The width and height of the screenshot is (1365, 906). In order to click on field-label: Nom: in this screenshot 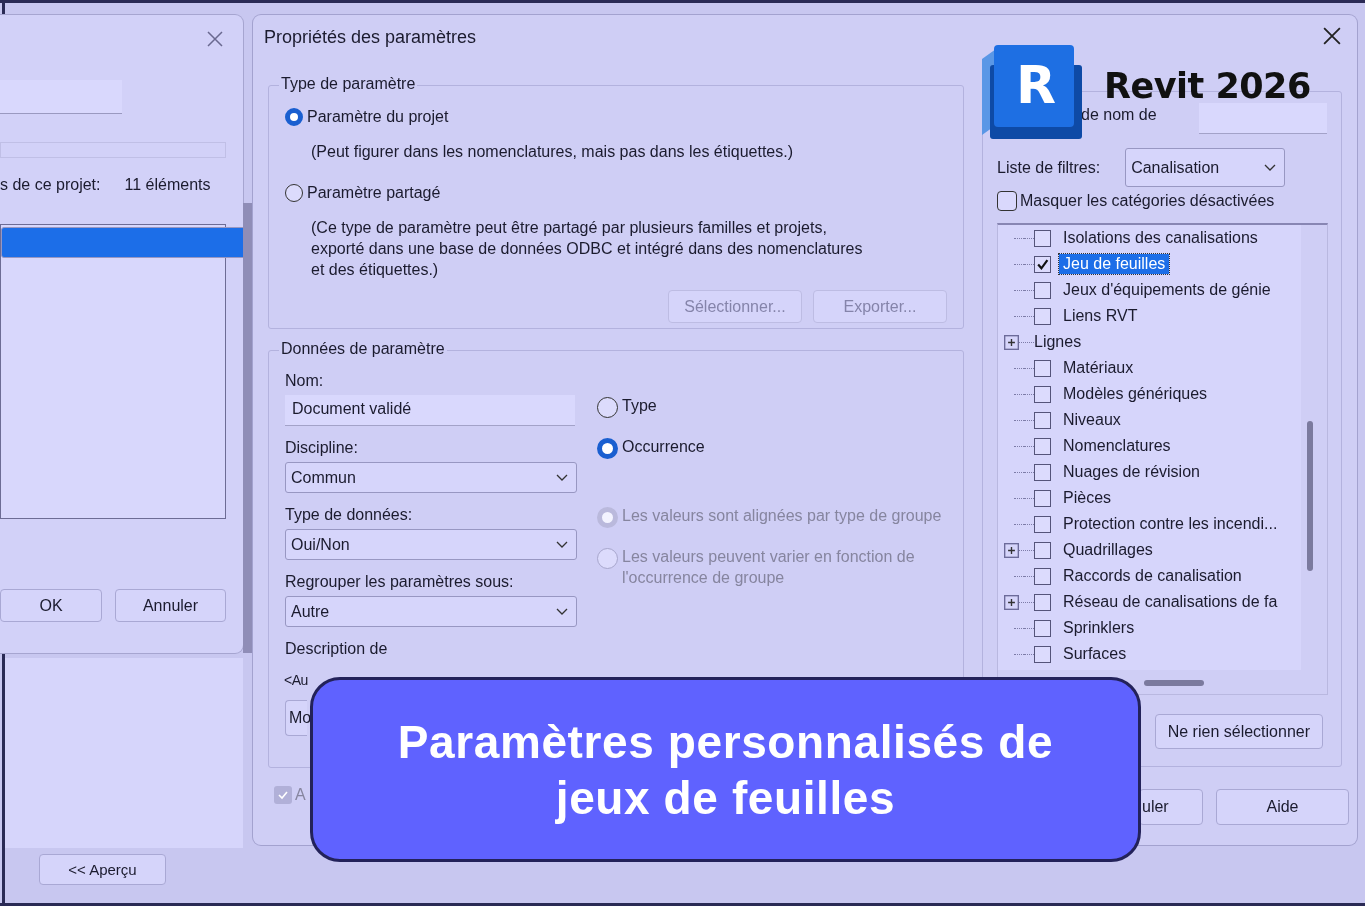, I will do `click(304, 381)`.